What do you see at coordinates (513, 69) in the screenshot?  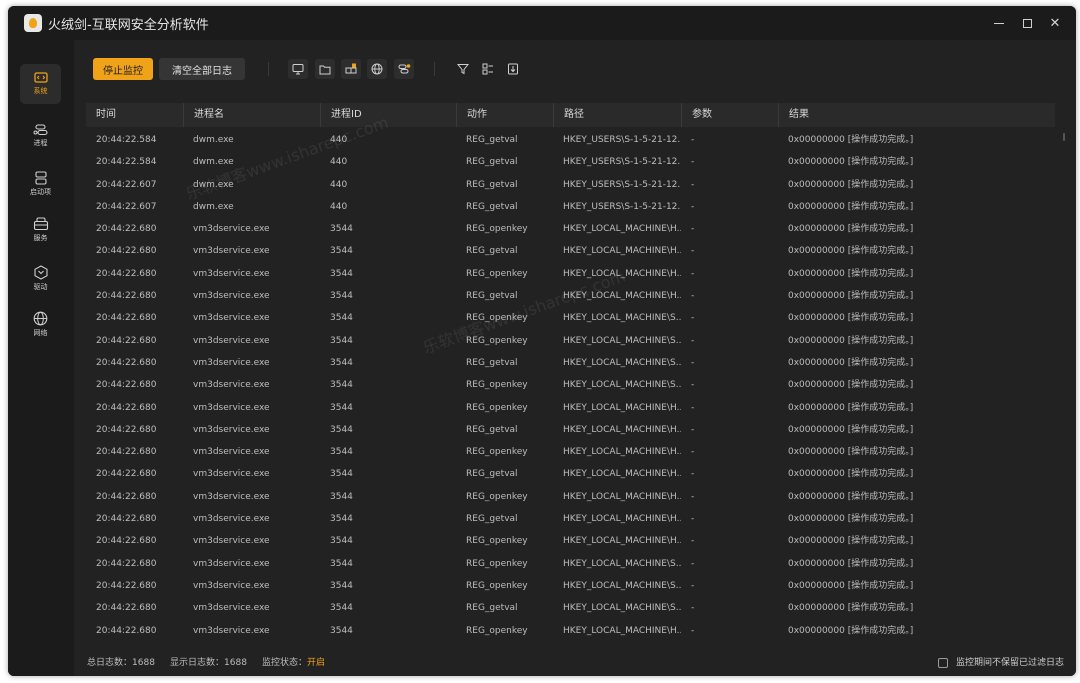 I see `export-icon` at bounding box center [513, 69].